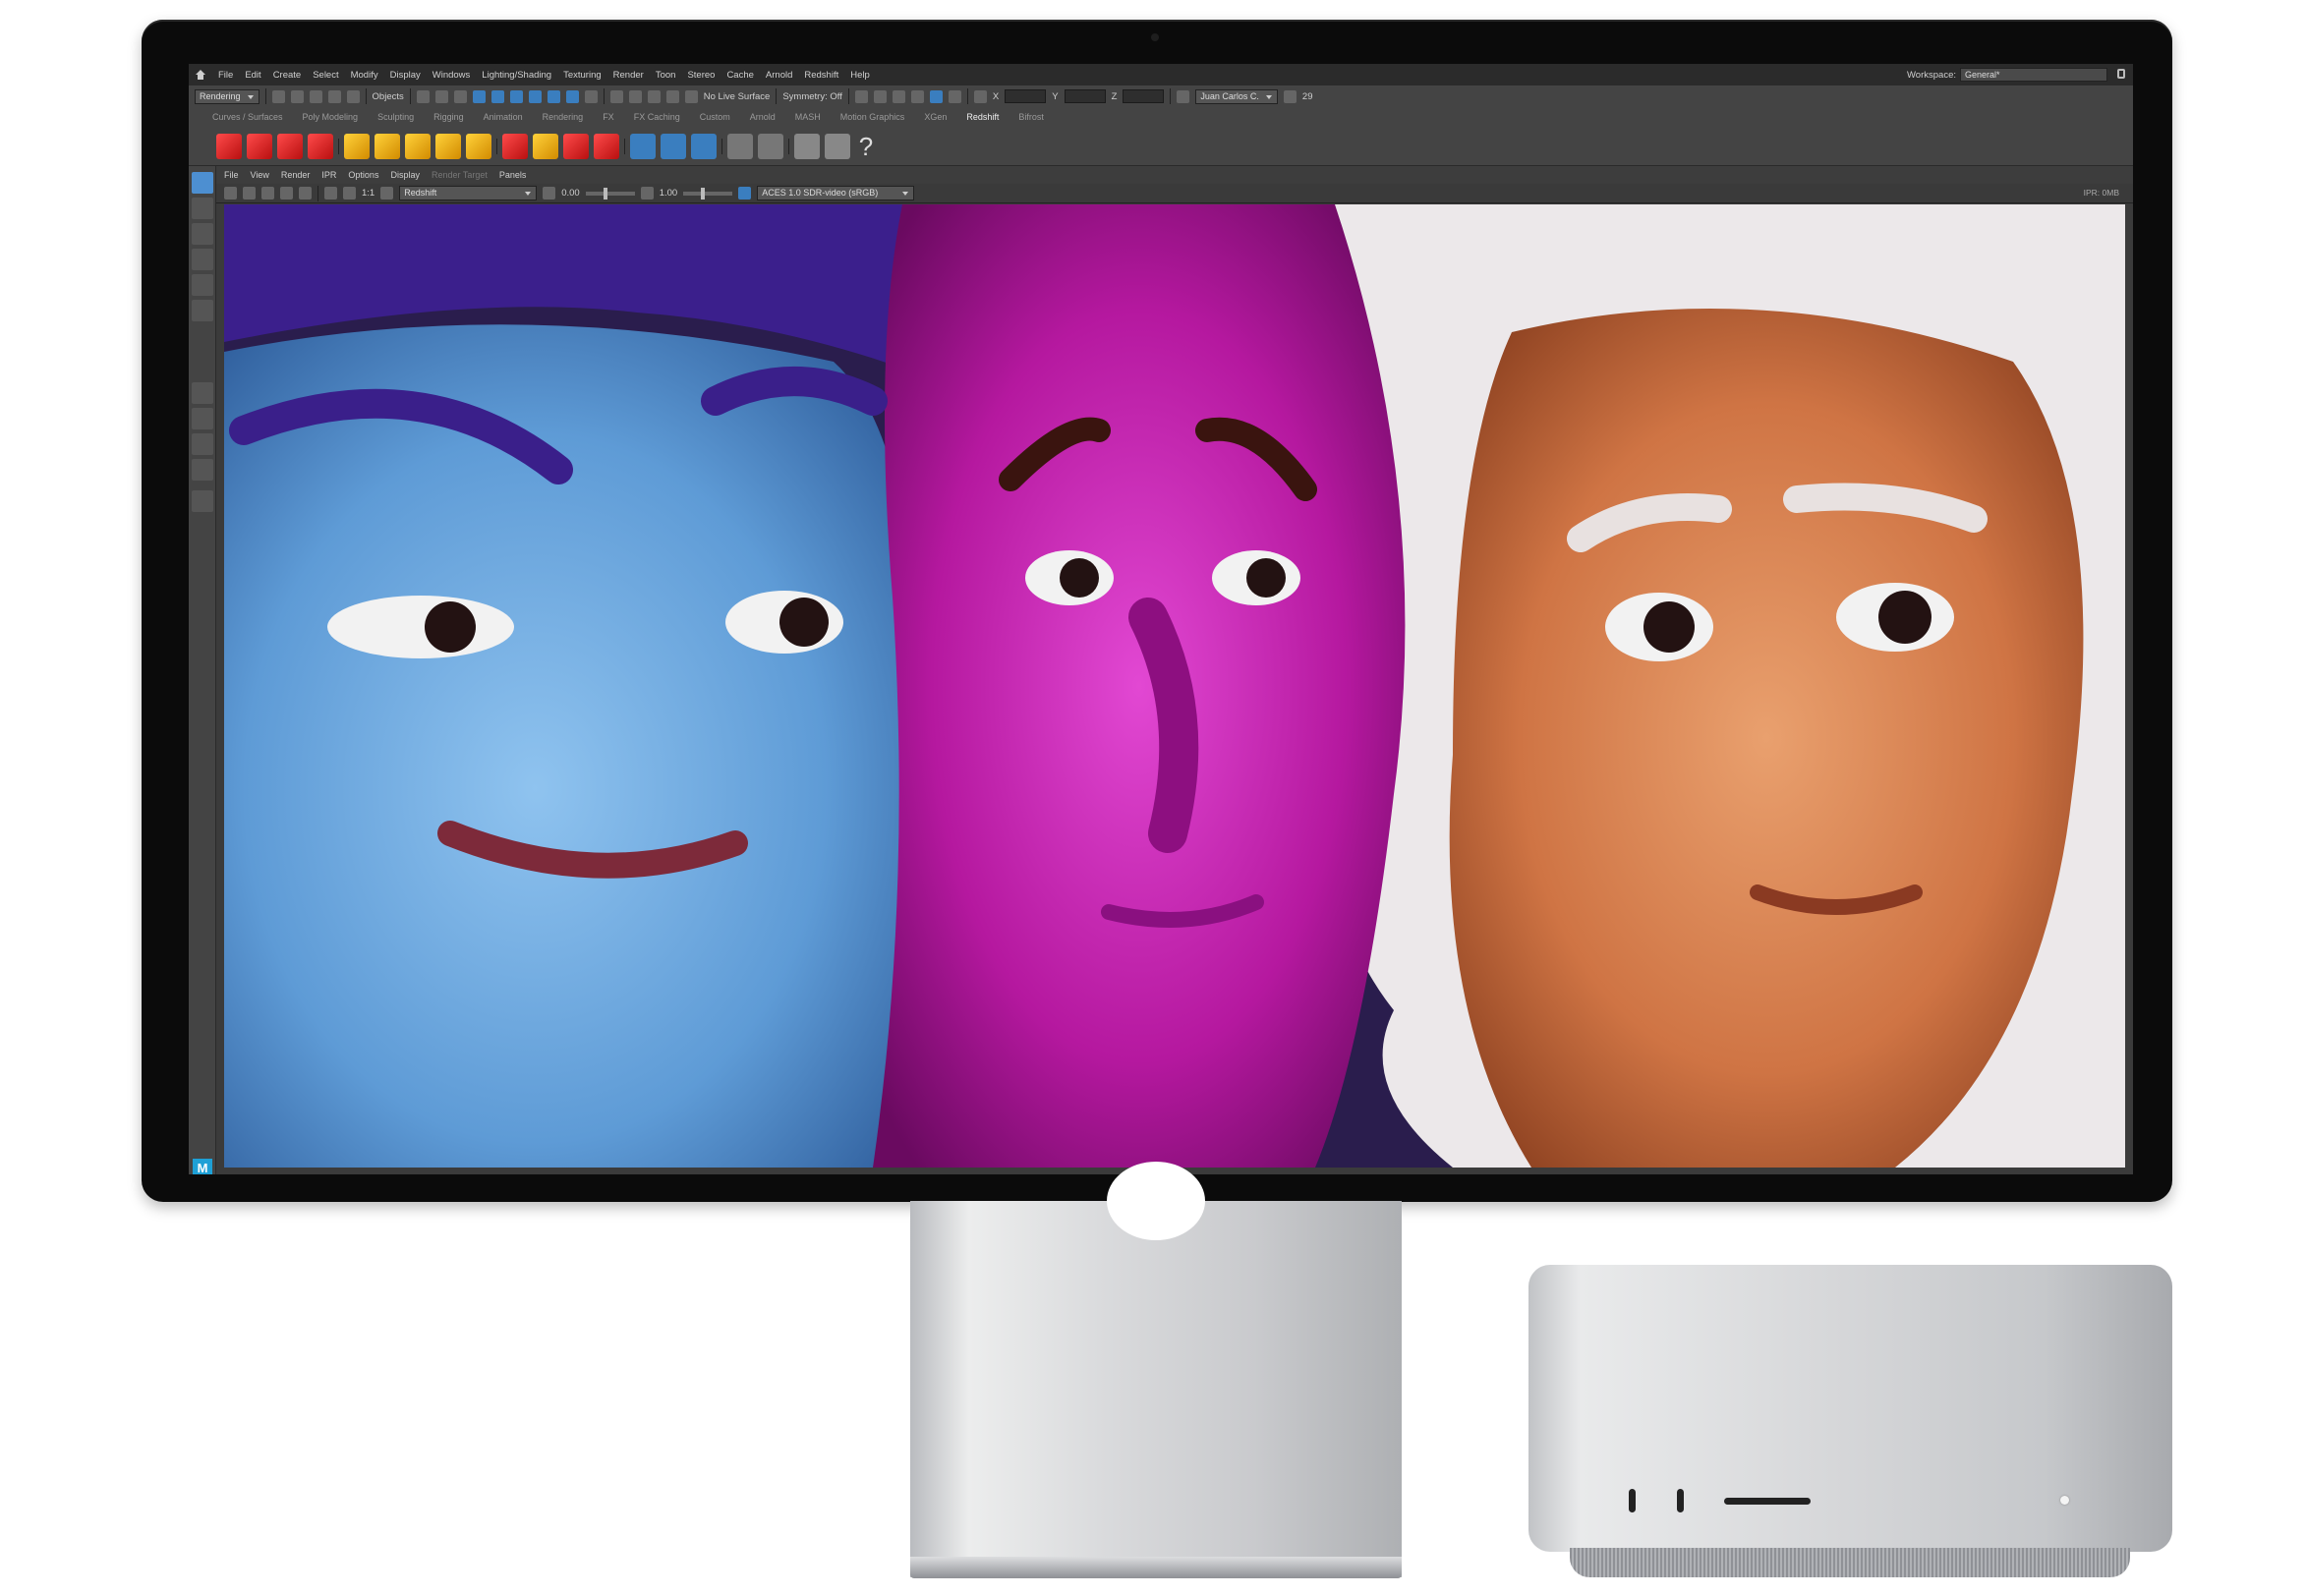 This screenshot has height=1596, width=2306. Describe the element at coordinates (201, 75) in the screenshot. I see `home-icon` at that location.